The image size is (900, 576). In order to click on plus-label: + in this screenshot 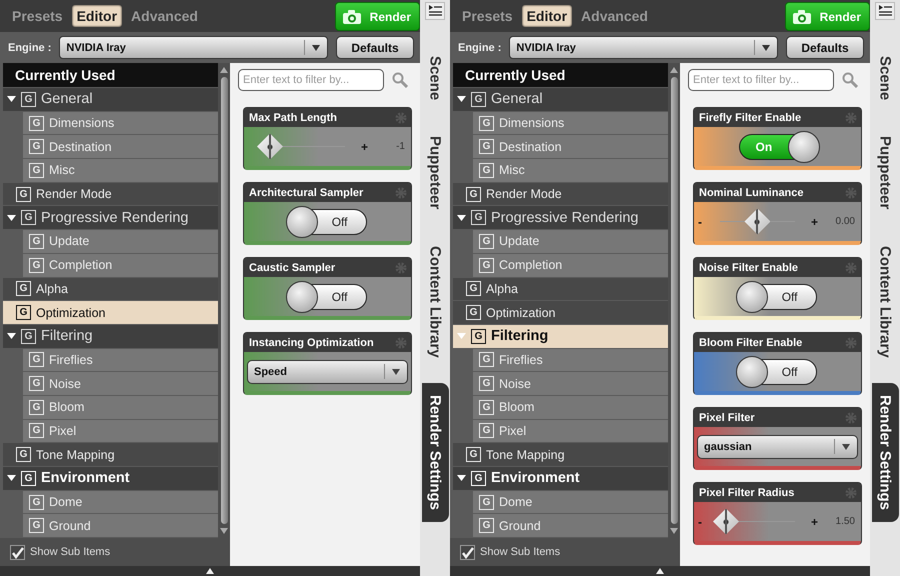, I will do `click(814, 521)`.